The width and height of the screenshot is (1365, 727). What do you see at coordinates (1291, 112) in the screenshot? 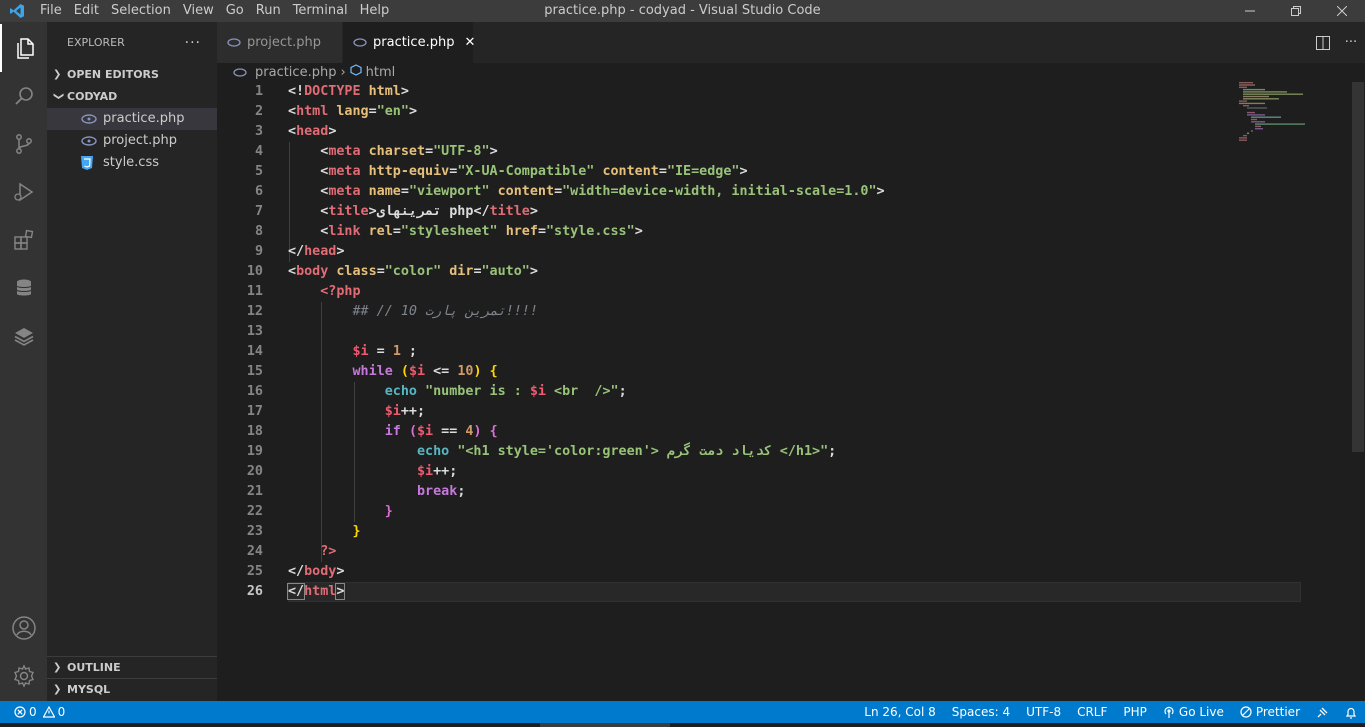
I see `minimap` at bounding box center [1291, 112].